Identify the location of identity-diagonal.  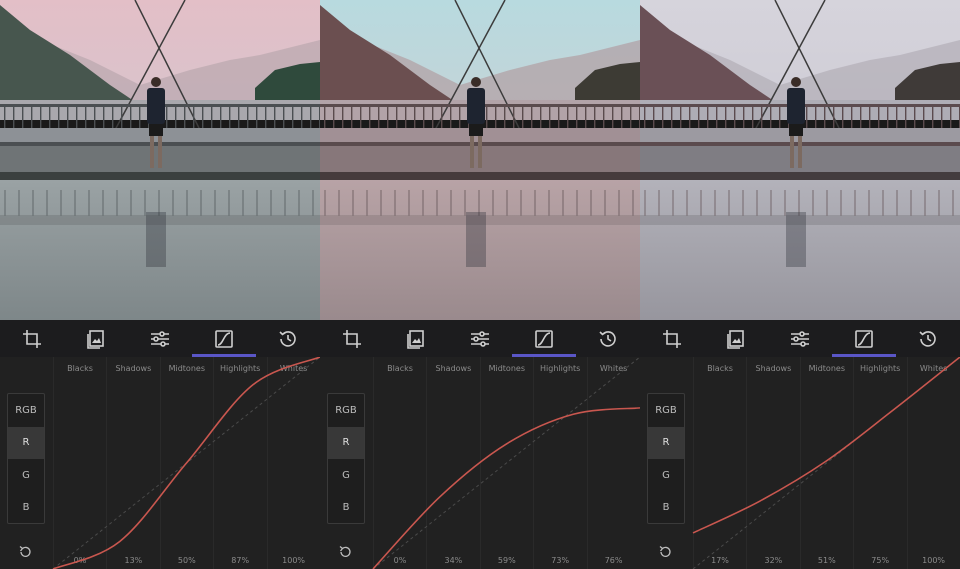
(506, 463).